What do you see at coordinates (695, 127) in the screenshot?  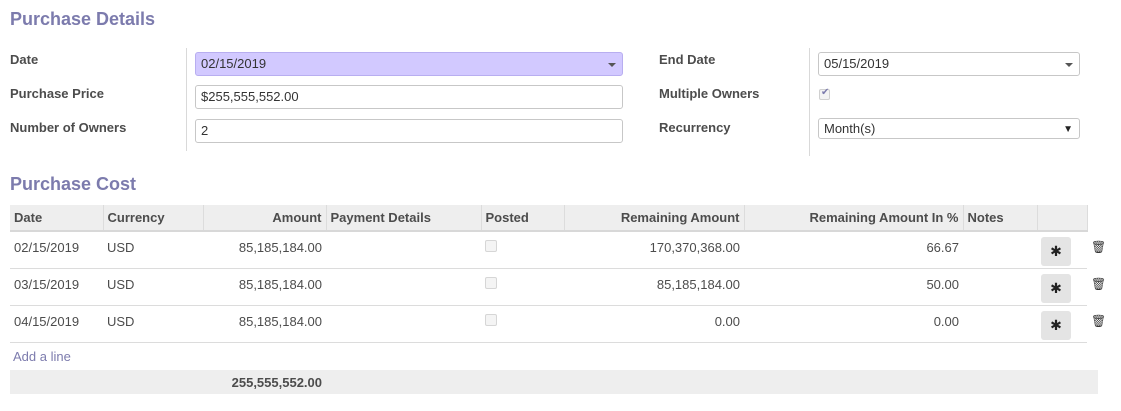 I see `recurrency-label: Recurrency` at bounding box center [695, 127].